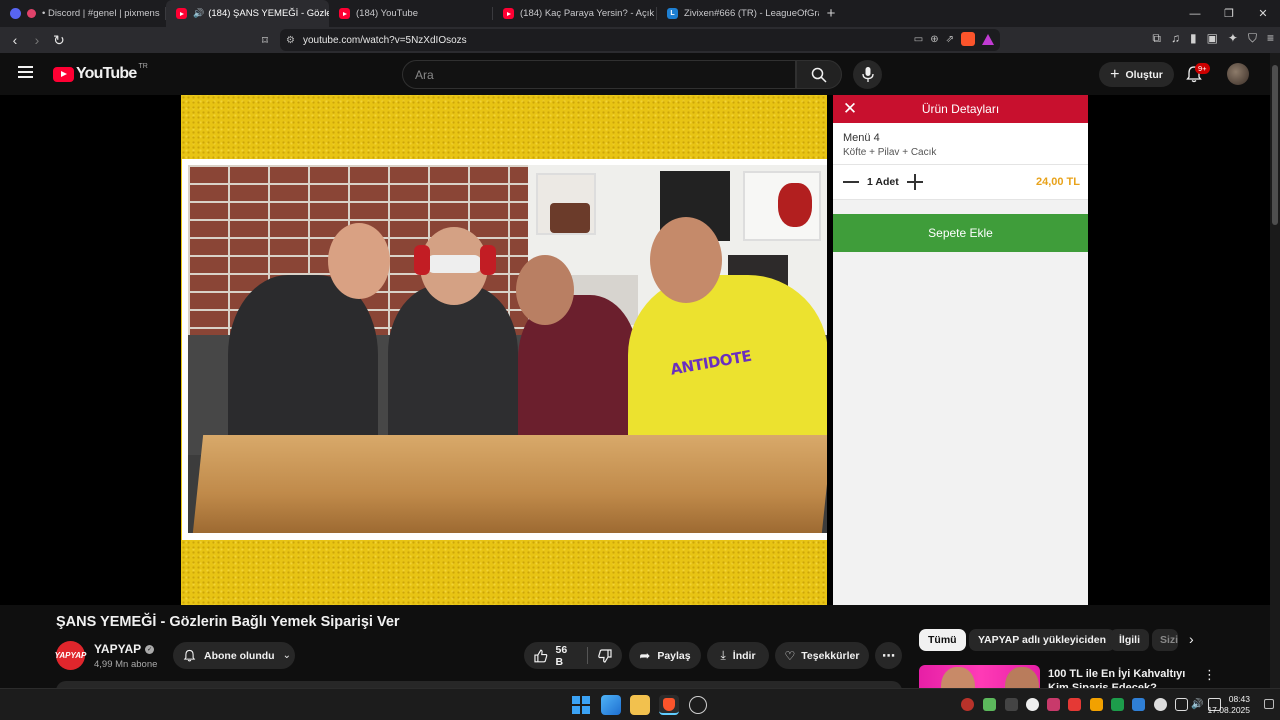 The height and width of the screenshot is (720, 1280). What do you see at coordinates (1053, 704) in the screenshot?
I see `tray-mic-app-icon` at bounding box center [1053, 704].